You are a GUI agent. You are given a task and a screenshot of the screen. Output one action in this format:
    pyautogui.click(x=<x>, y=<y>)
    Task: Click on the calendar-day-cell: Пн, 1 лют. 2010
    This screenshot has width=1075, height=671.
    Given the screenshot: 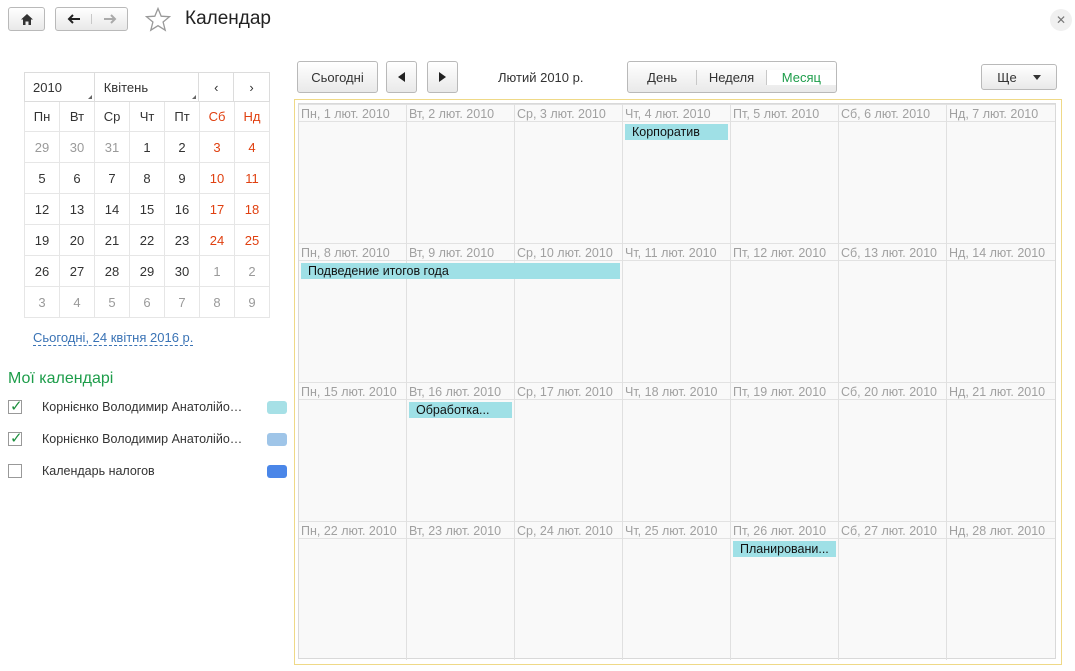 What is the action you would take?
    pyautogui.click(x=353, y=173)
    